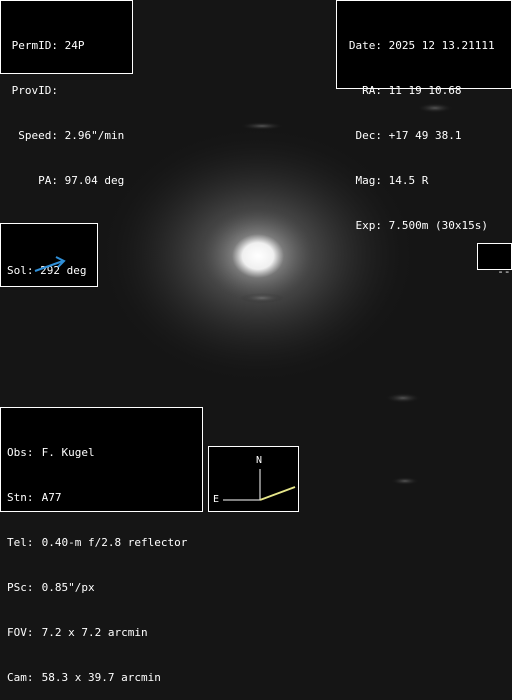 The image size is (512, 700). I want to click on date-value: 2025 12 13.21111, so click(441, 45).